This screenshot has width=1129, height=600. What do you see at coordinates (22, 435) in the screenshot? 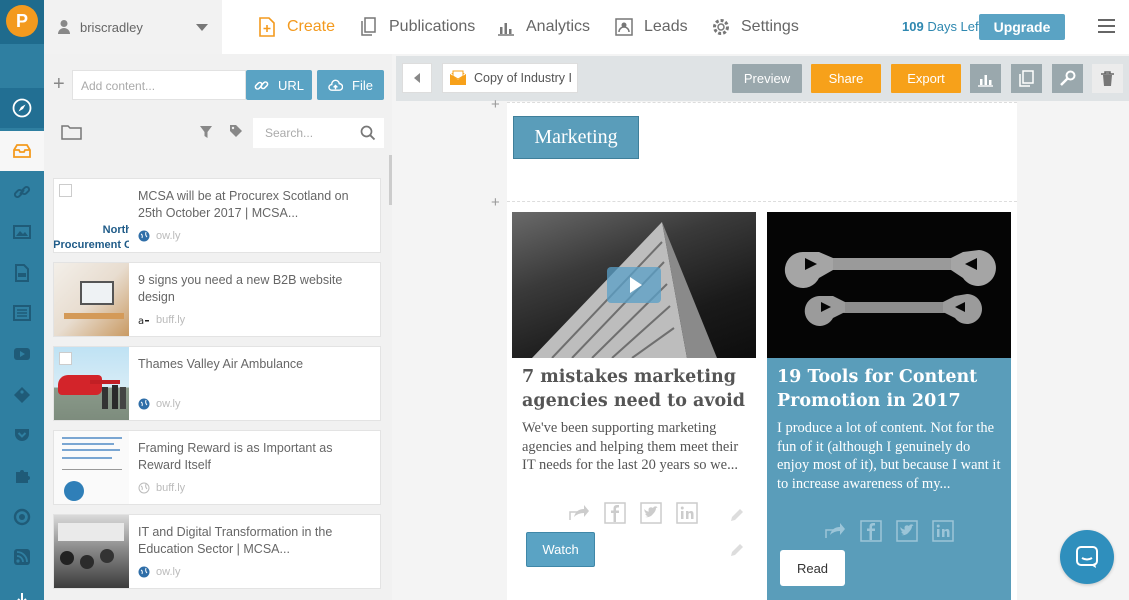
I see `pocket-nav` at bounding box center [22, 435].